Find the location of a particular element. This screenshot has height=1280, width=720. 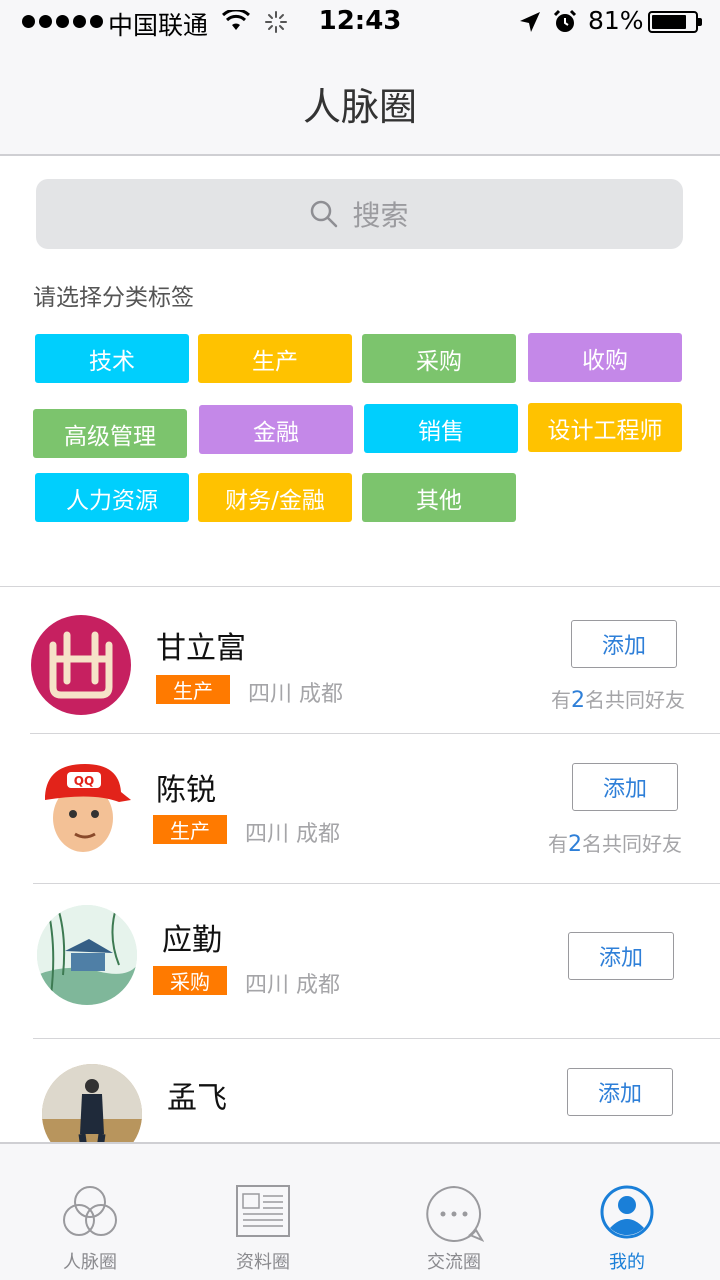

user-profile-icon is located at coordinates (627, 1212).